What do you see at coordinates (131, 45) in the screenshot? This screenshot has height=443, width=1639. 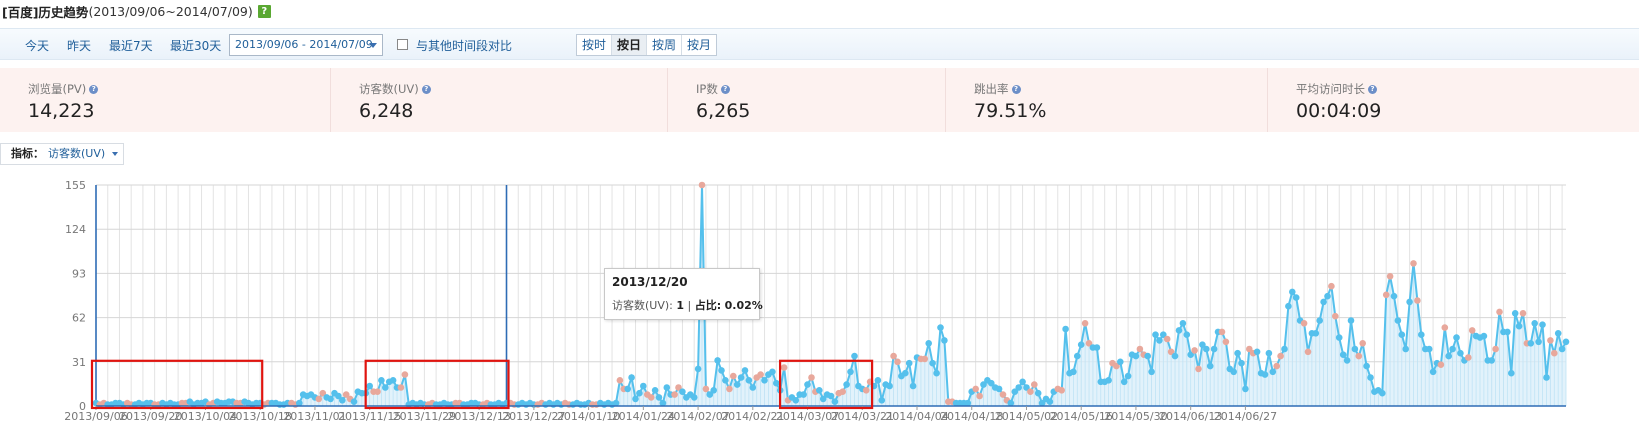 I see `quick-last7-link: 最近7天` at bounding box center [131, 45].